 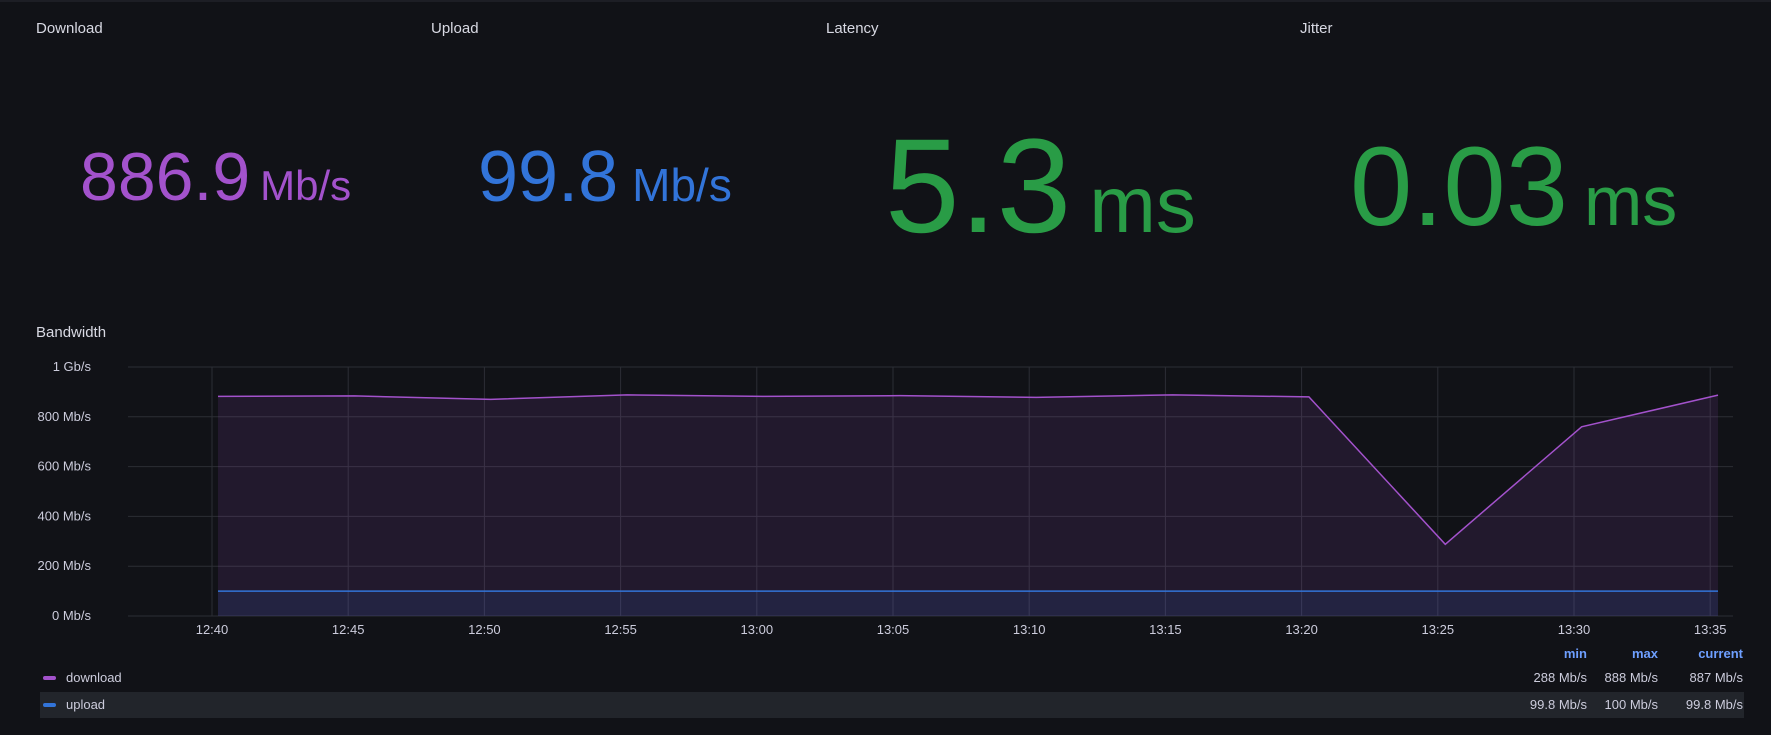 I want to click on x-tick-label: 13:15, so click(x=1165, y=629).